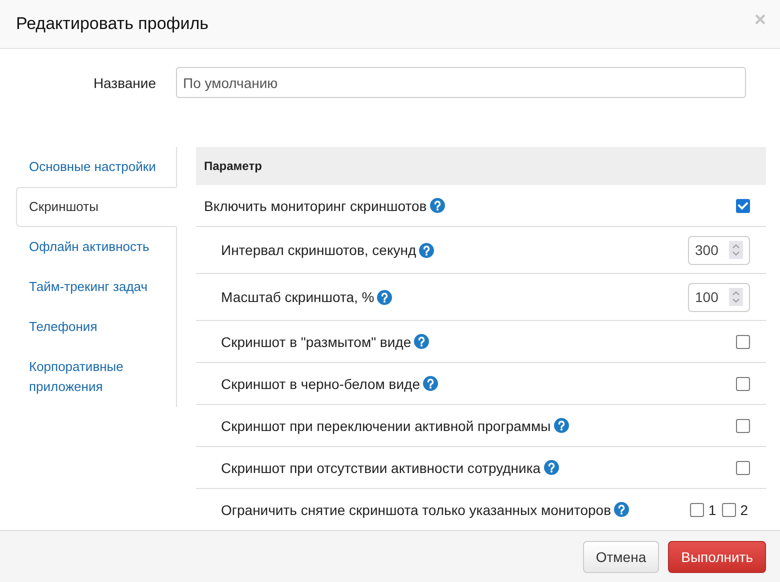  What do you see at coordinates (315, 206) in the screenshot?
I see `setting-label: Включить мониторинг скриншотов` at bounding box center [315, 206].